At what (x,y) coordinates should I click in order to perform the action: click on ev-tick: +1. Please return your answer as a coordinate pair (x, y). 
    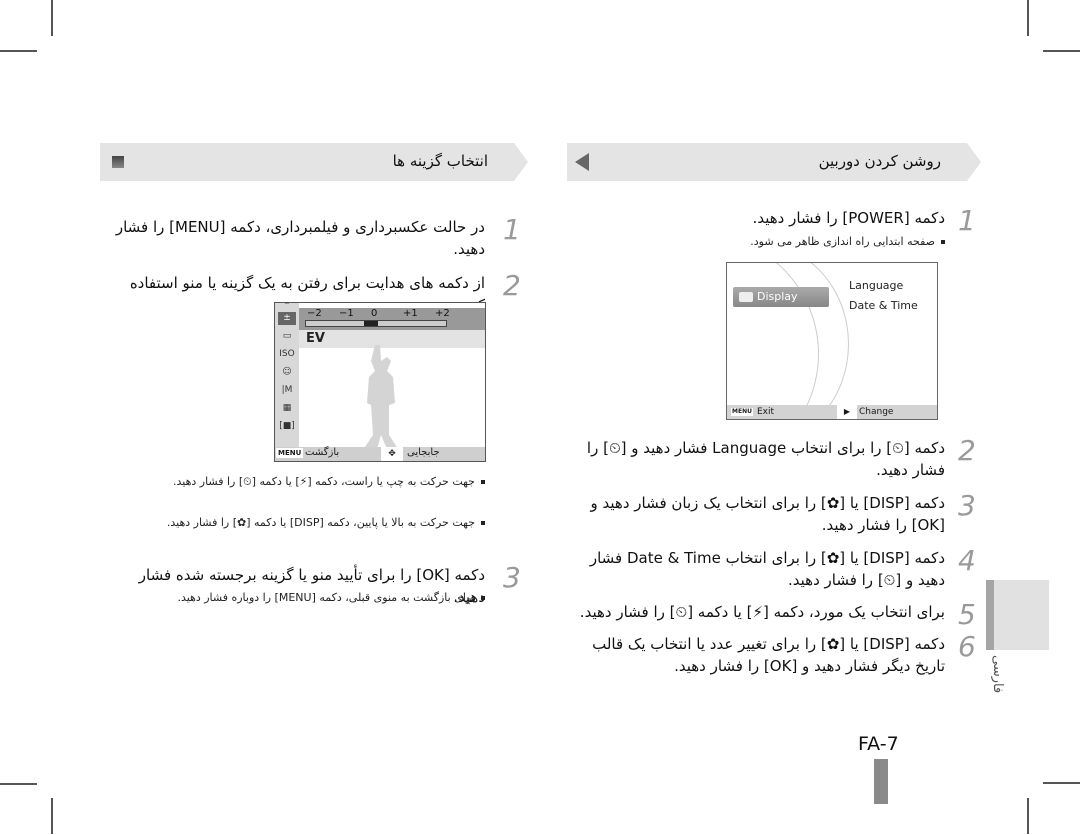
    Looking at the image, I should click on (410, 313).